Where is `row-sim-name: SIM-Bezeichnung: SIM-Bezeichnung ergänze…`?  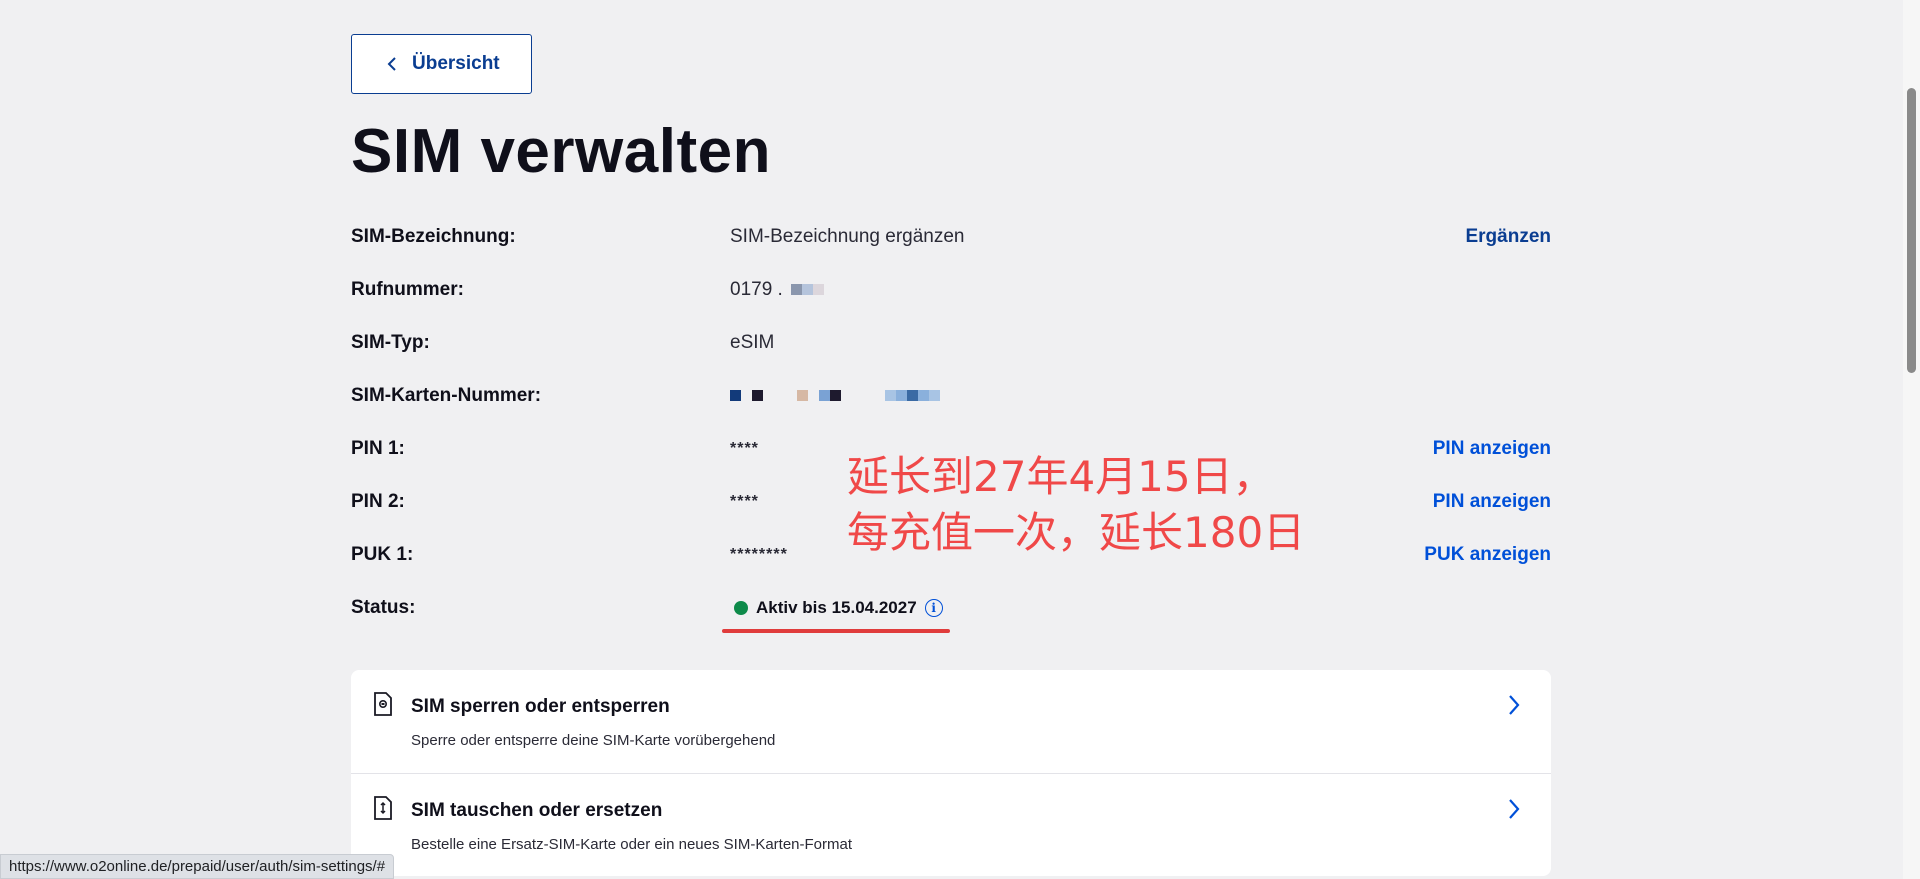
row-sim-name: SIM-Bezeichnung: SIM-Bezeichnung ergänze… is located at coordinates (951, 236).